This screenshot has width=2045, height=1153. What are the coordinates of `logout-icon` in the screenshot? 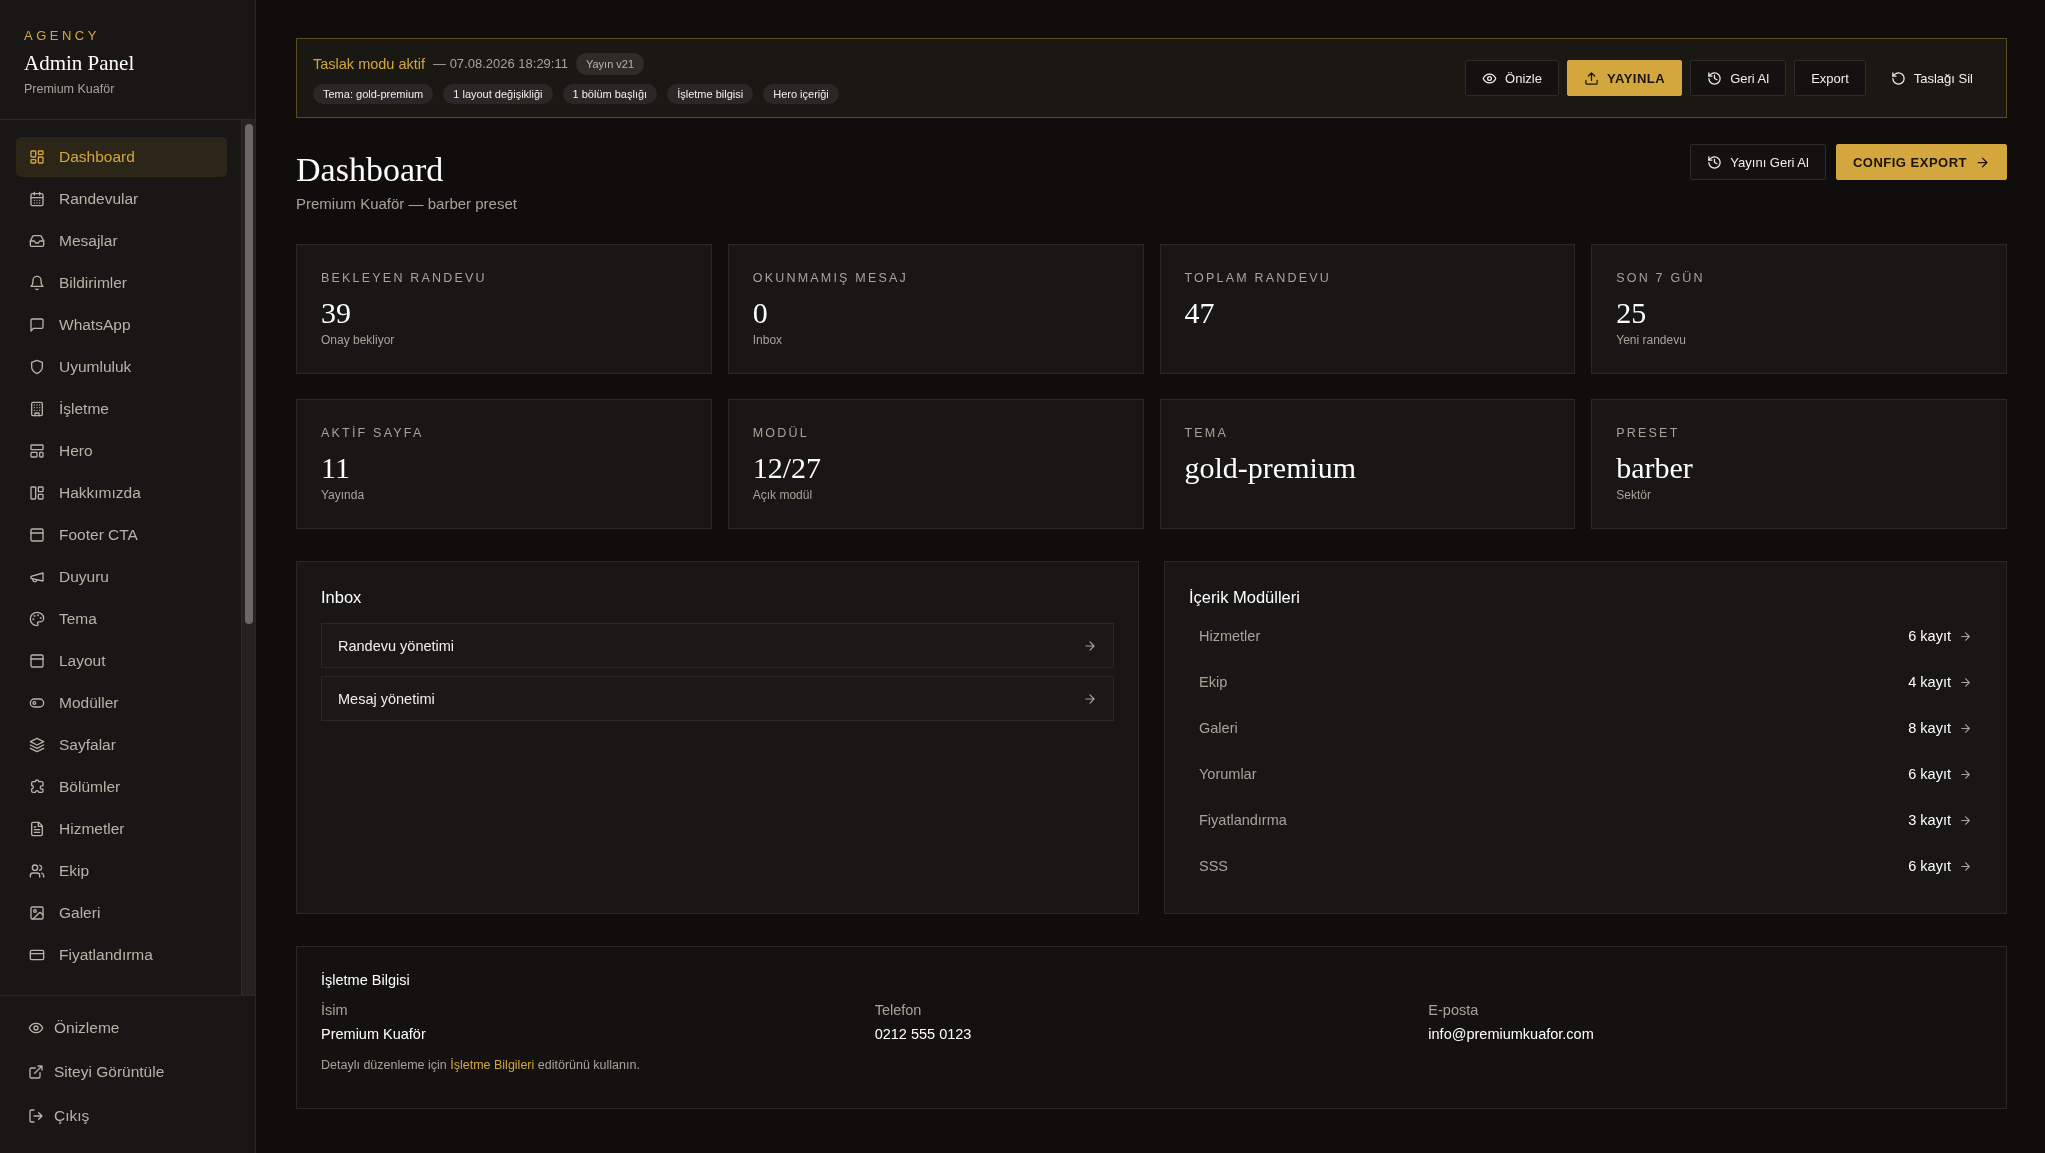 It's located at (36, 1116).